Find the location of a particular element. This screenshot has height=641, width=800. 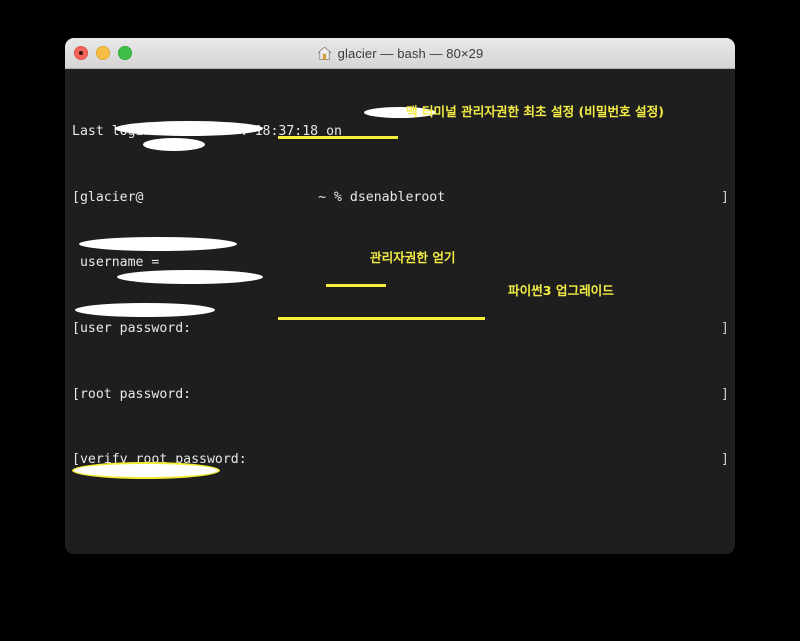

window-controls is located at coordinates (103, 53).